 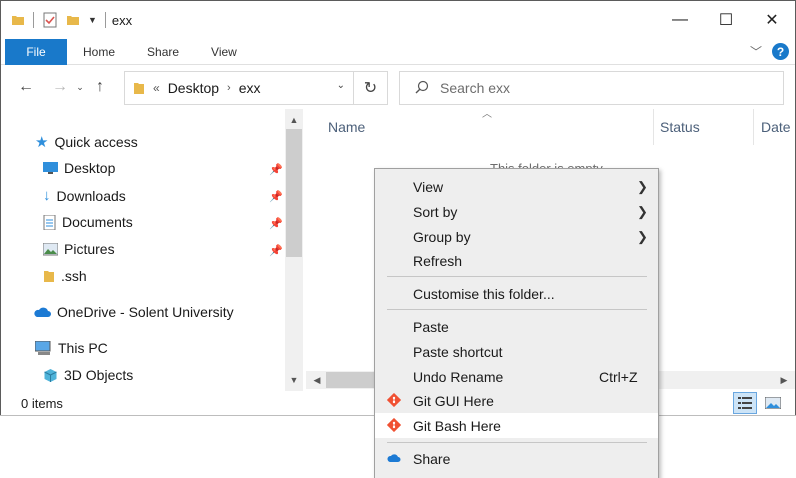 What do you see at coordinates (398, 87) in the screenshot?
I see `navigation-bar: ← → ⌄ ↑ « Desktop › exx ⌄ ↻ Search exx` at bounding box center [398, 87].